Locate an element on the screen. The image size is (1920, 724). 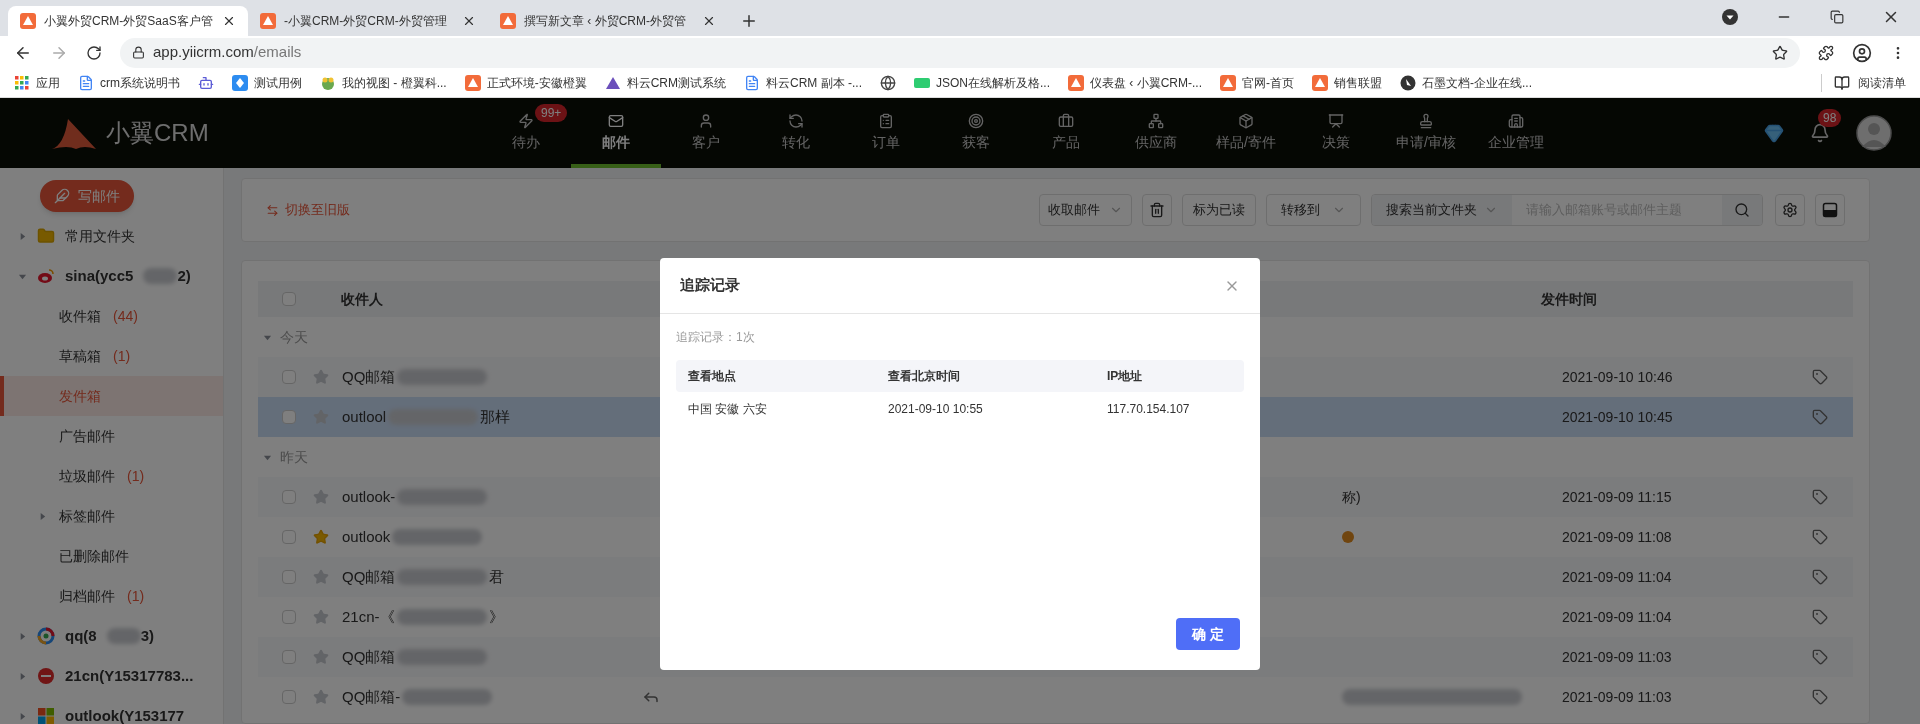
tab-title: 撰写新文章 ‹ 外贸CRM-外贸管 is located at coordinates (605, 21).